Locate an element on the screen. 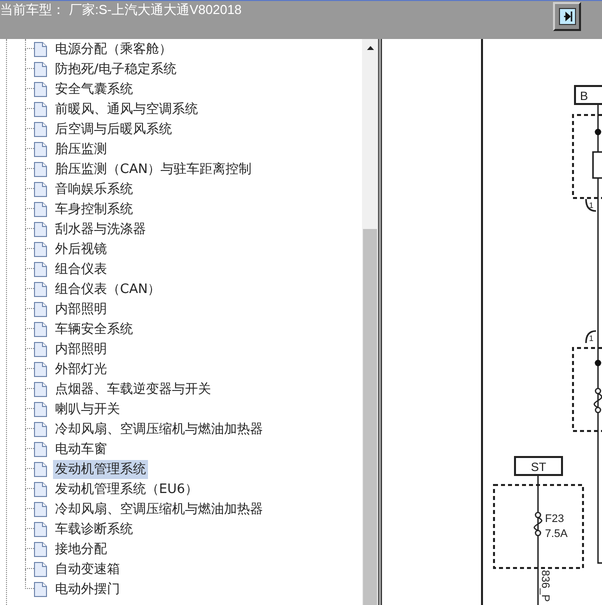 Image resolution: width=602 pixels, height=605 pixels. tree-item: 接地分配 is located at coordinates (81, 549).